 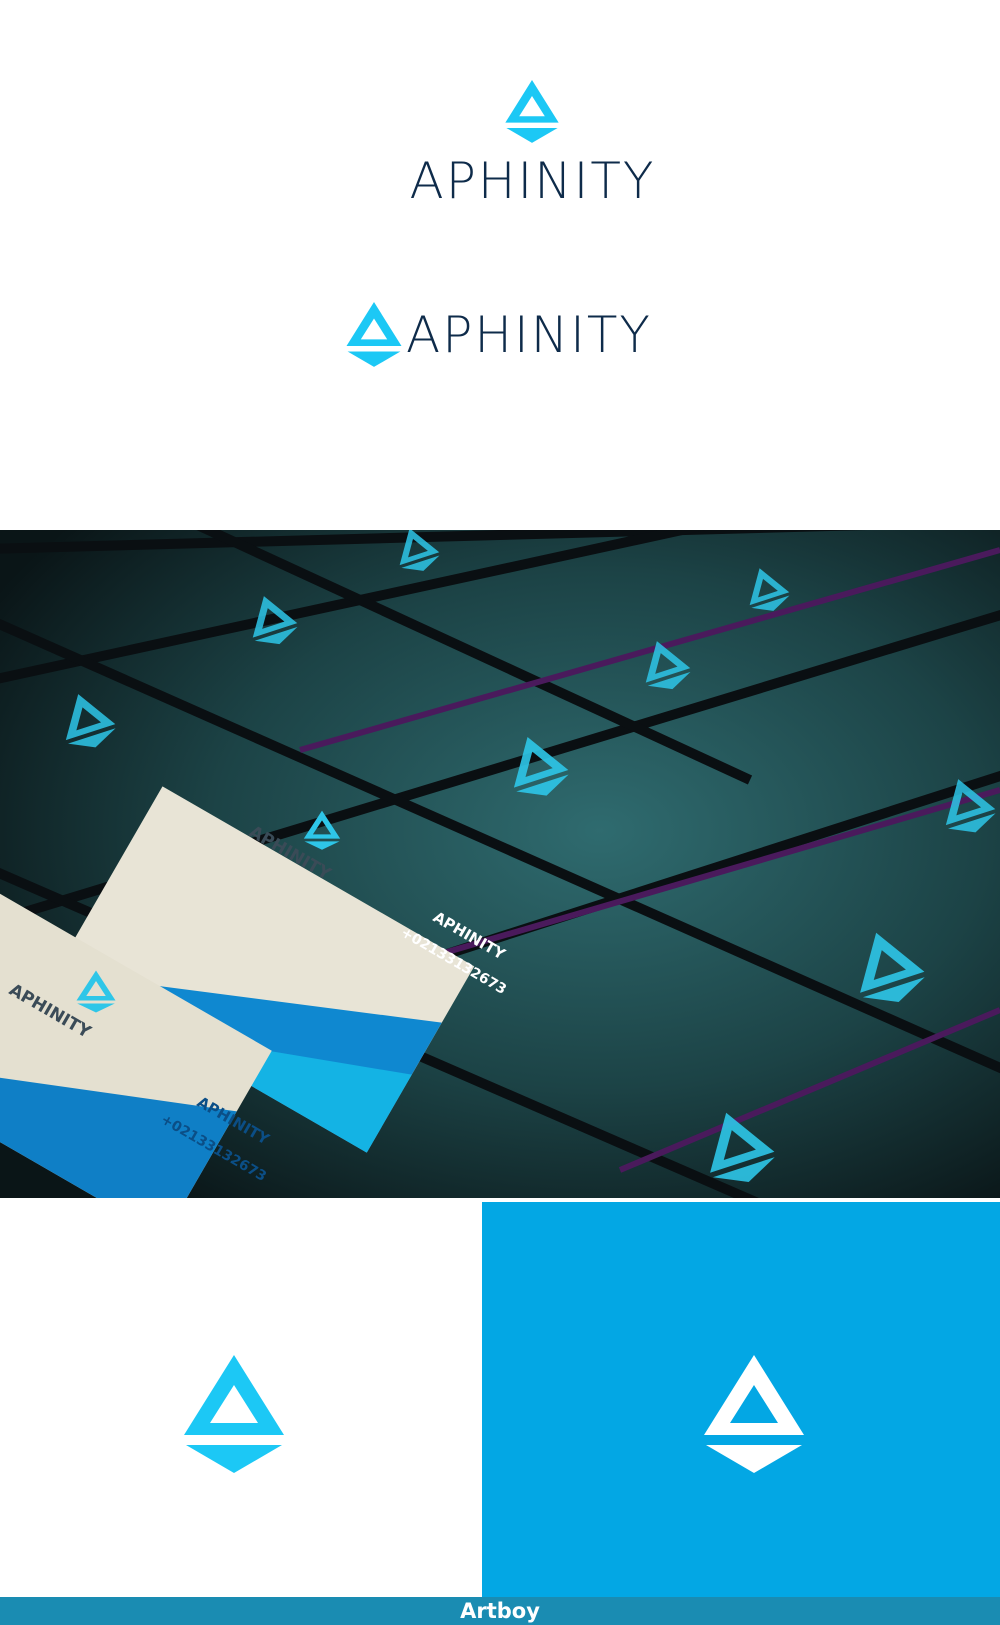 I want to click on icon-panel-light, so click(x=241, y=1399).